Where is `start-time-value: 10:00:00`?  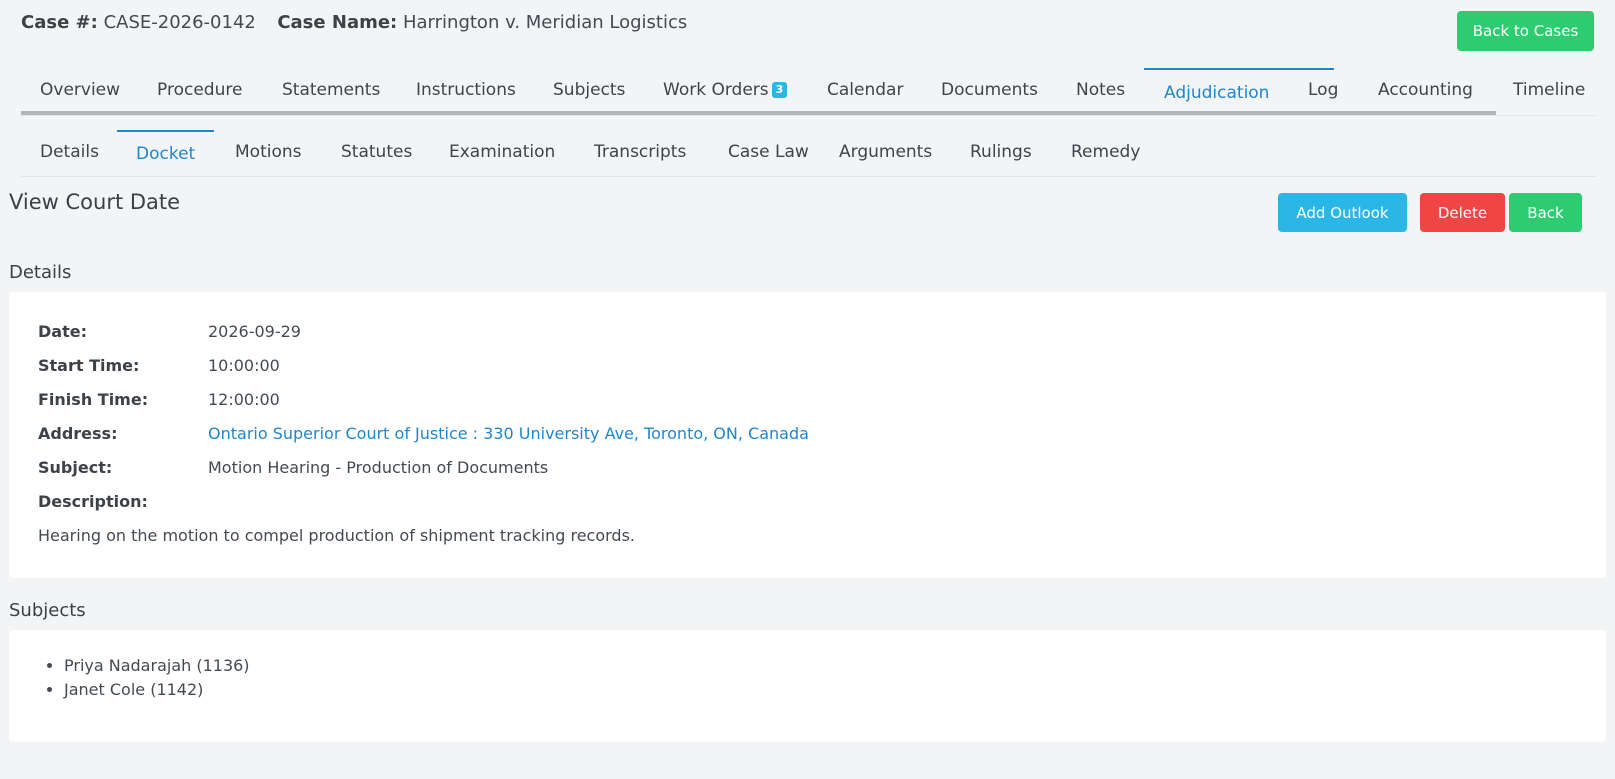 start-time-value: 10:00:00 is located at coordinates (244, 365).